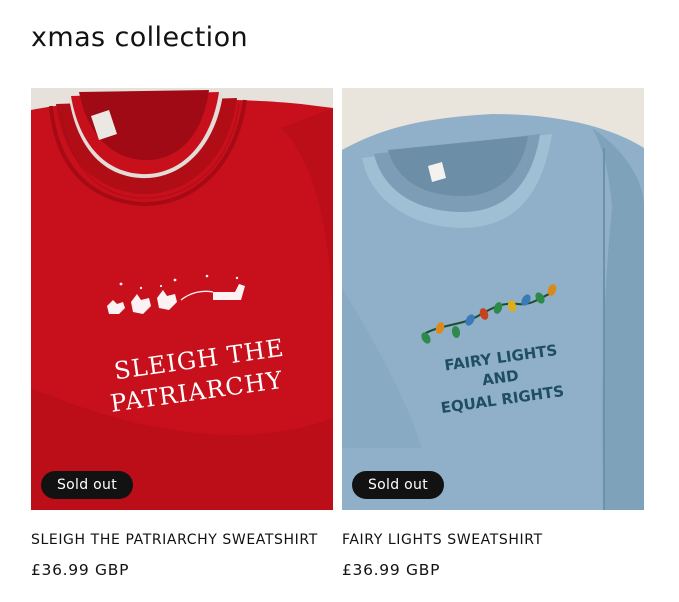 Image resolution: width=679 pixels, height=602 pixels. I want to click on product-title-link: SLEIGH THE PATRIARCHY SWEATSHIRT, so click(182, 540).